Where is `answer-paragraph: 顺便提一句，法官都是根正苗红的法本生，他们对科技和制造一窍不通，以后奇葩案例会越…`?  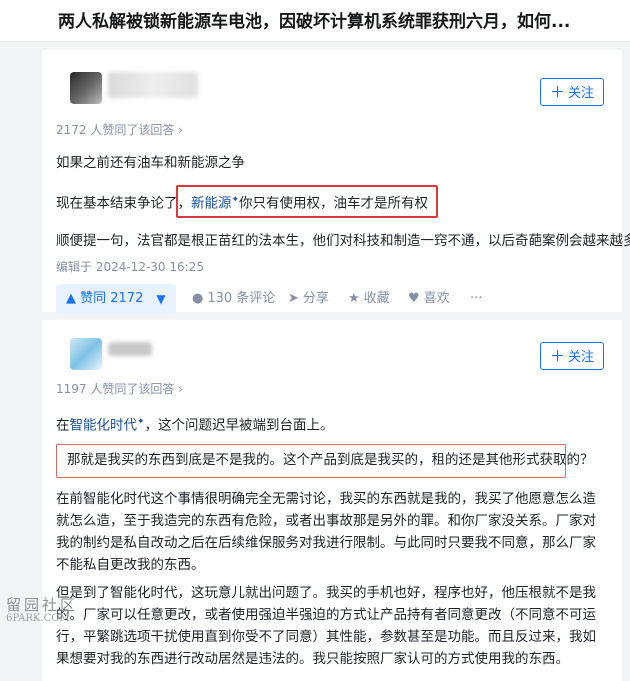
answer-paragraph: 顺便提一句，法官都是根正苗红的法本生，他们对科技和制造一窍不通，以后奇葩案例会越… is located at coordinates (343, 241).